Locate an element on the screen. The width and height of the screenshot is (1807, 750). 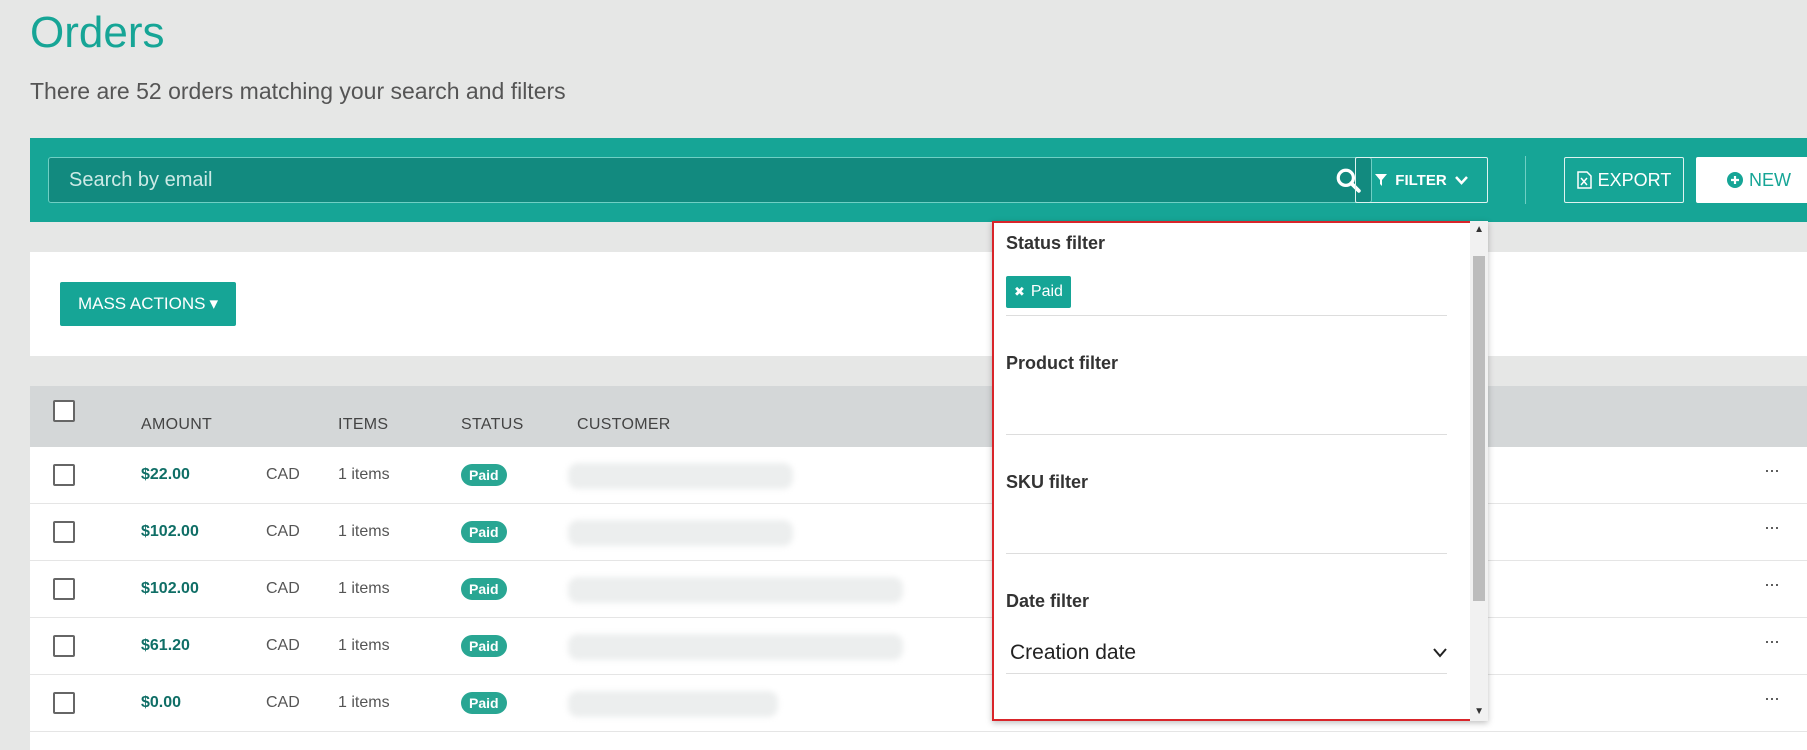
product-filter-input is located at coordinates (1226, 434).